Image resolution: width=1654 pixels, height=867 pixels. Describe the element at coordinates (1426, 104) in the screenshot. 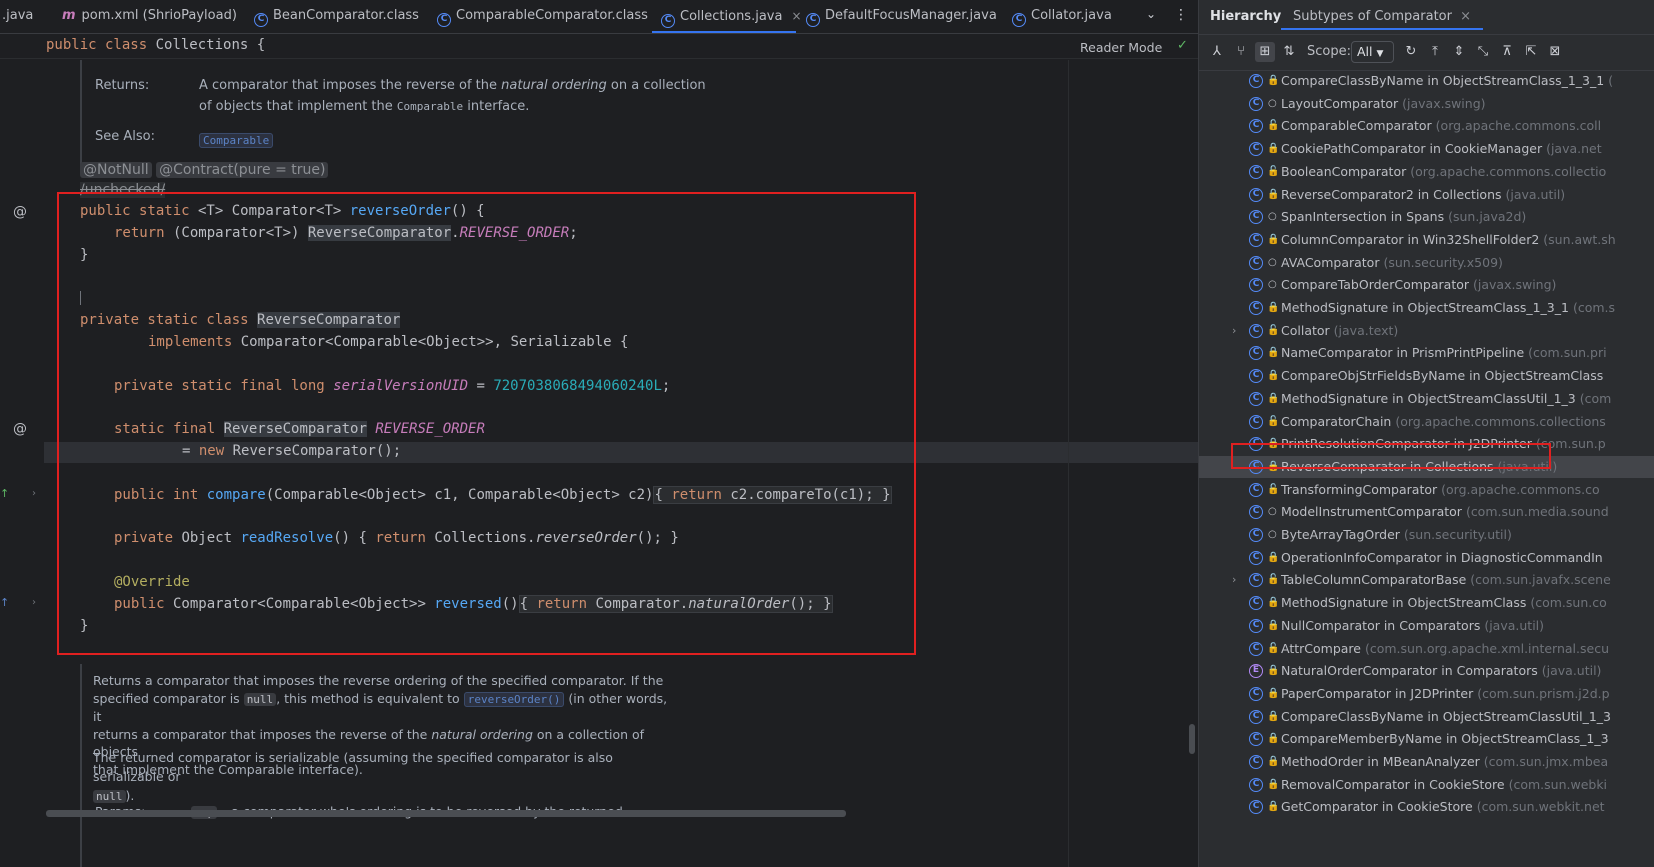

I see `hierarchy-item: C ○ LayoutComparator (javax.swing)` at that location.